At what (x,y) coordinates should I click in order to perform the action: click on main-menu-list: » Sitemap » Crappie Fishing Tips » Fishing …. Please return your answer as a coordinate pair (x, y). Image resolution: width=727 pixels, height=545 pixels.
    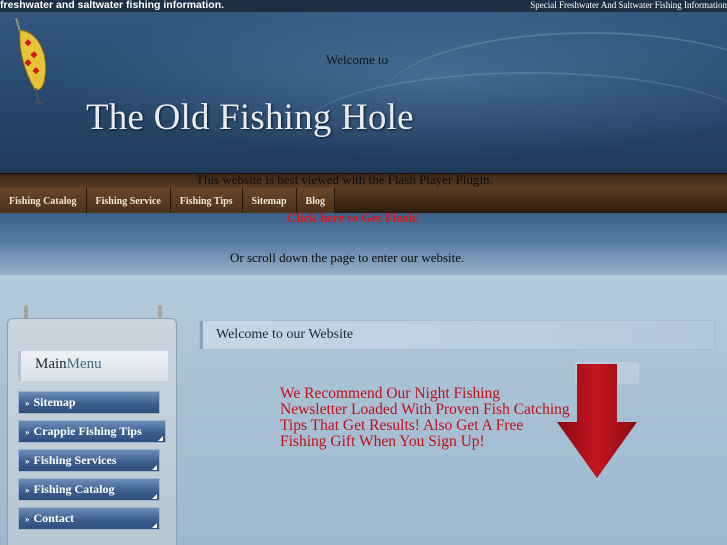
    Looking at the image, I should click on (93, 463).